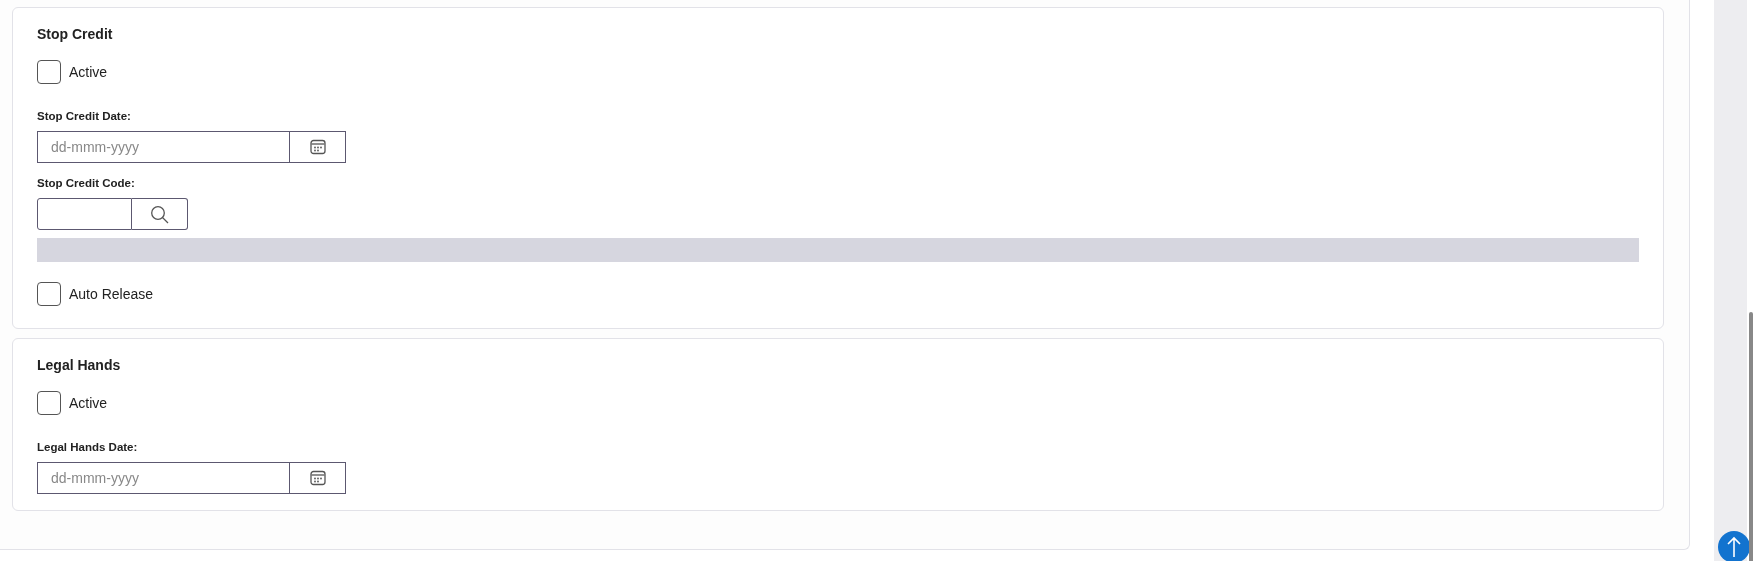  I want to click on scrollbar-thumb, so click(1751, 436).